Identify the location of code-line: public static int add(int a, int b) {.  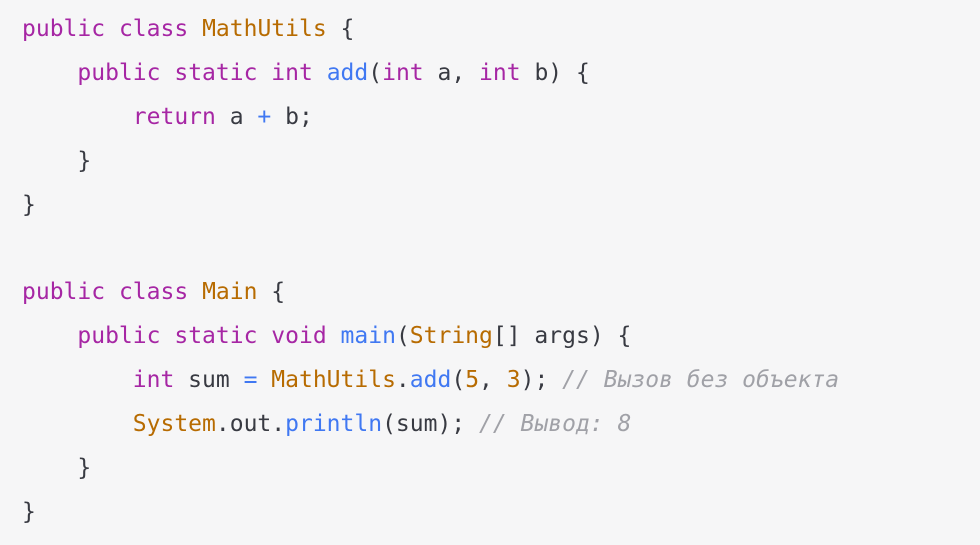
(501, 74).